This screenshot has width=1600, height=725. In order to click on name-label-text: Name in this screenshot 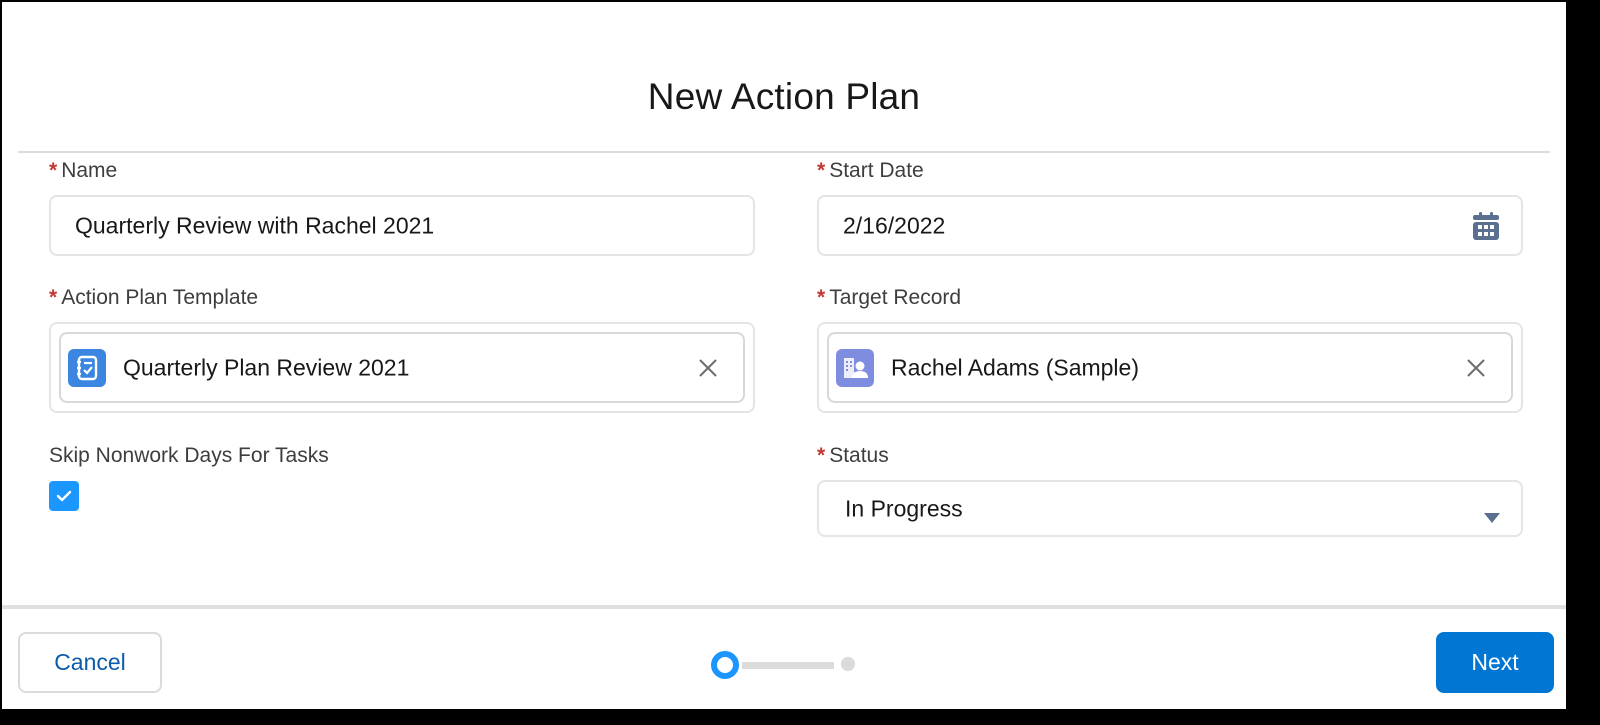, I will do `click(89, 170)`.